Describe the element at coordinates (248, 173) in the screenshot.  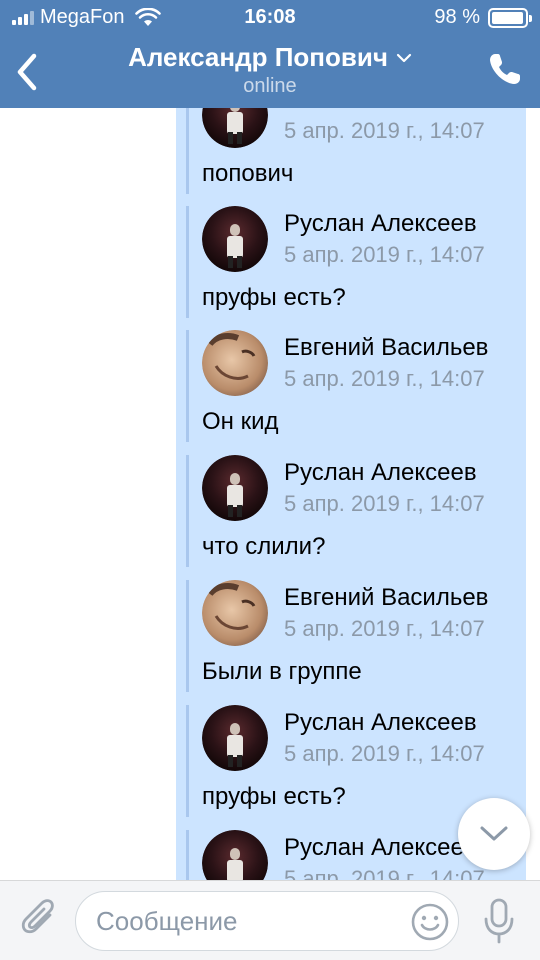
I see `message-text: попович` at that location.